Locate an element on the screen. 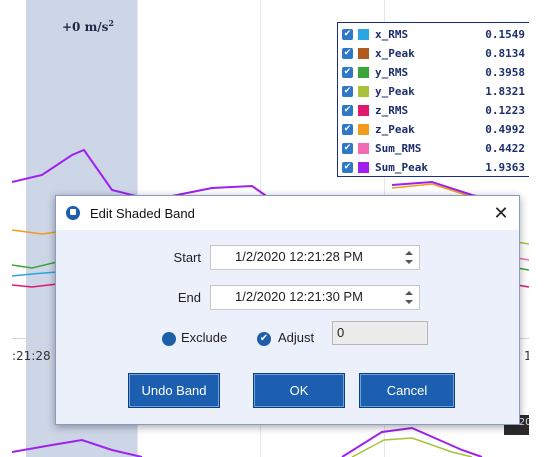 This screenshot has height=457, width=544. sum-peak-line-bottom is located at coordinates (77, 447).